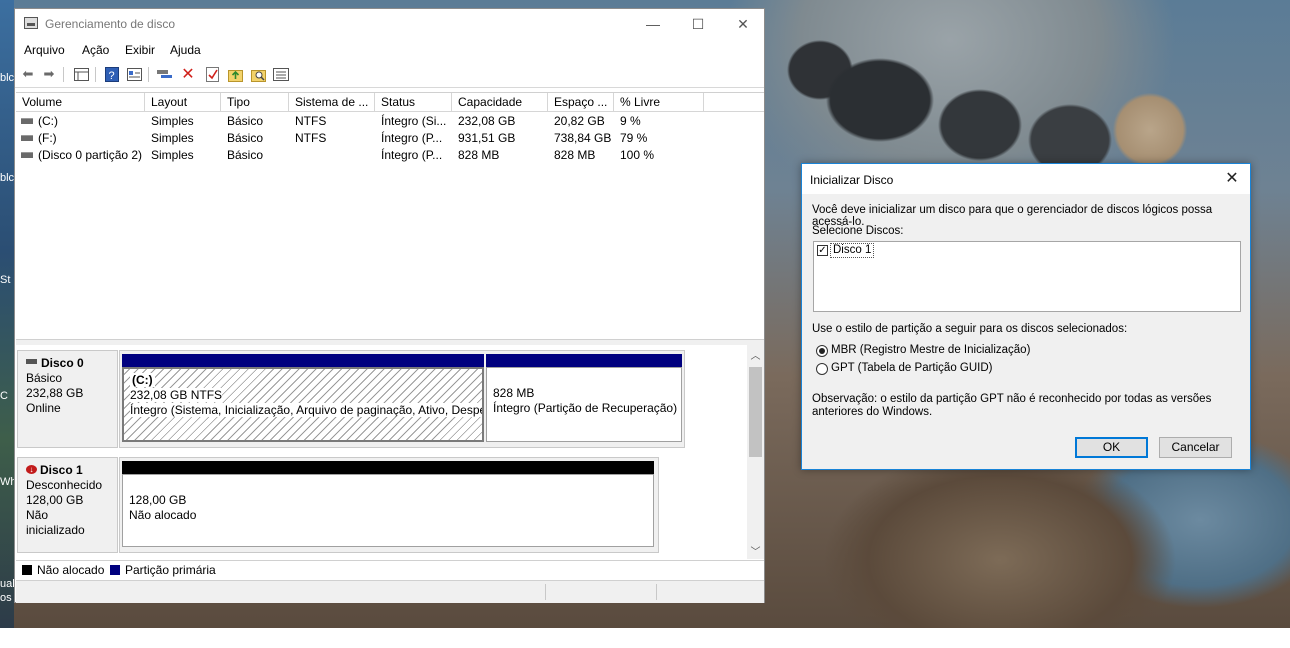 The height and width of the screenshot is (648, 1290). I want to click on volume-cell: (C:), so click(39, 121).